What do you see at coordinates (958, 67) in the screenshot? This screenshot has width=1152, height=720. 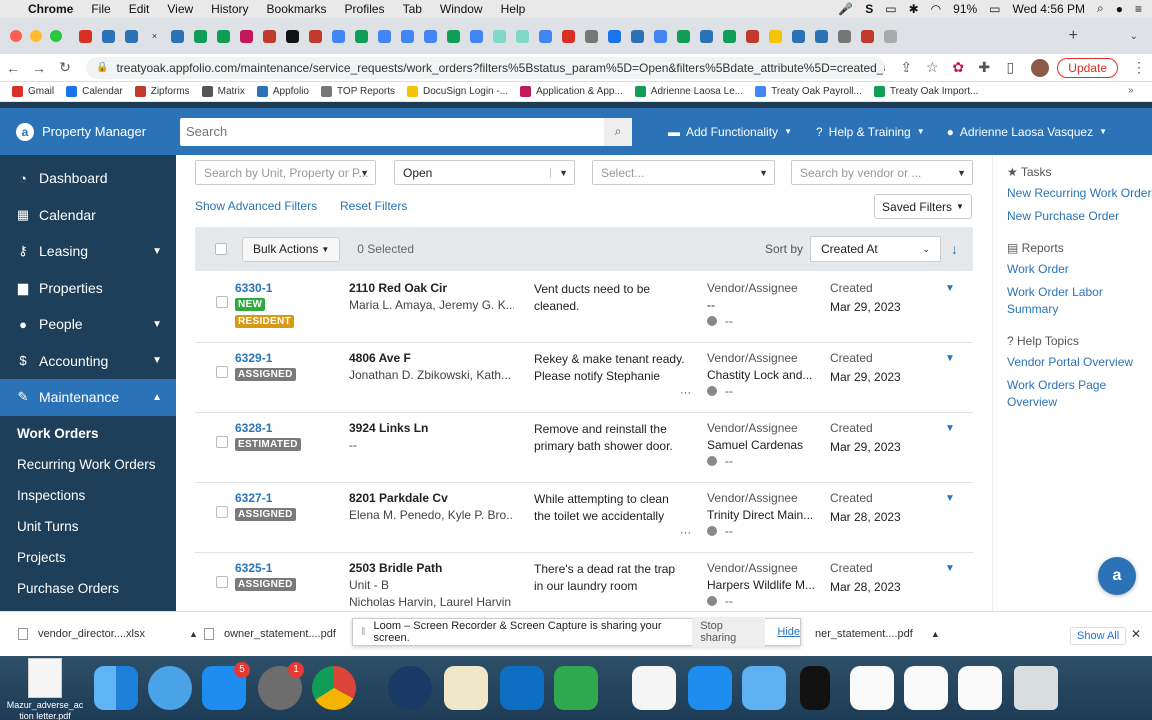 I see `extension-icon: ✿` at bounding box center [958, 67].